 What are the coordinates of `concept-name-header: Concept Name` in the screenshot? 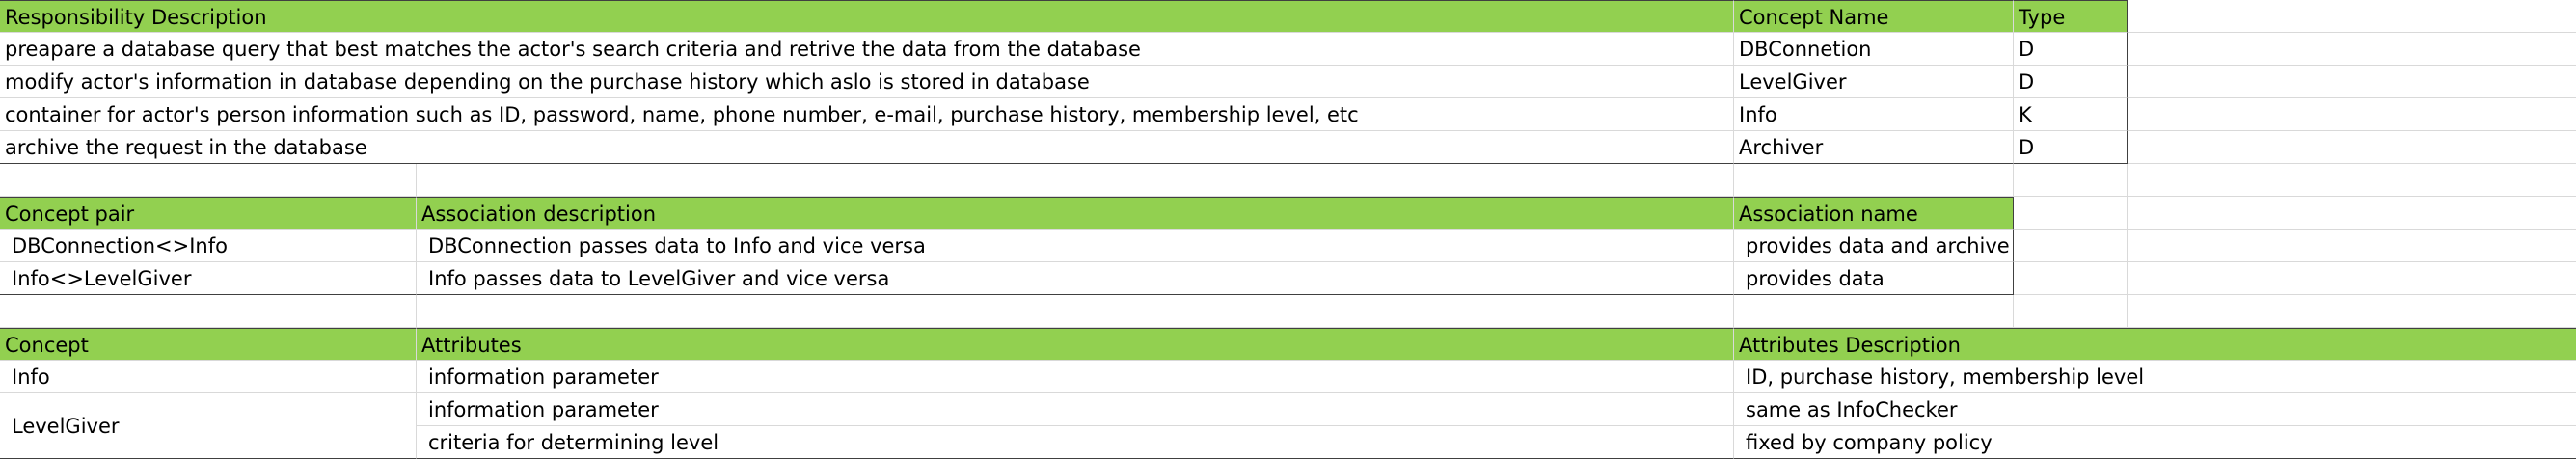 It's located at (1874, 16).